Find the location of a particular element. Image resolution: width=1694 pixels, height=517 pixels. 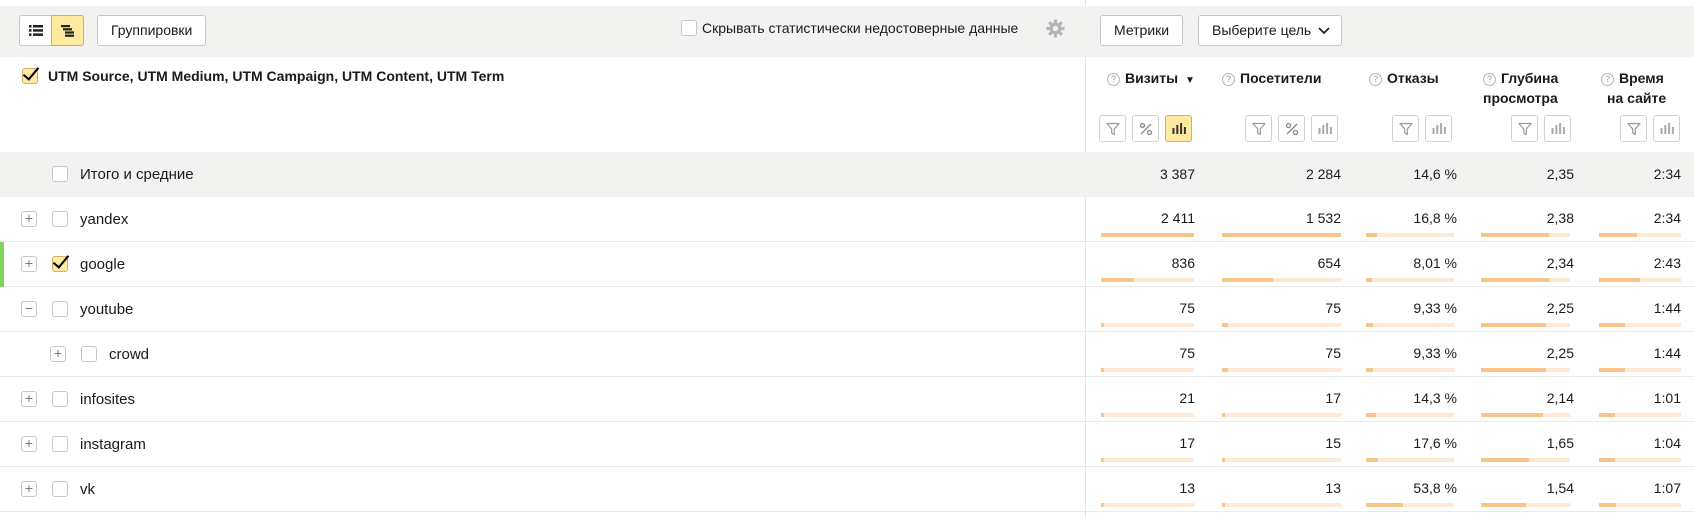

column-header-visits: ? Визиты ▼ is located at coordinates (1151, 79).